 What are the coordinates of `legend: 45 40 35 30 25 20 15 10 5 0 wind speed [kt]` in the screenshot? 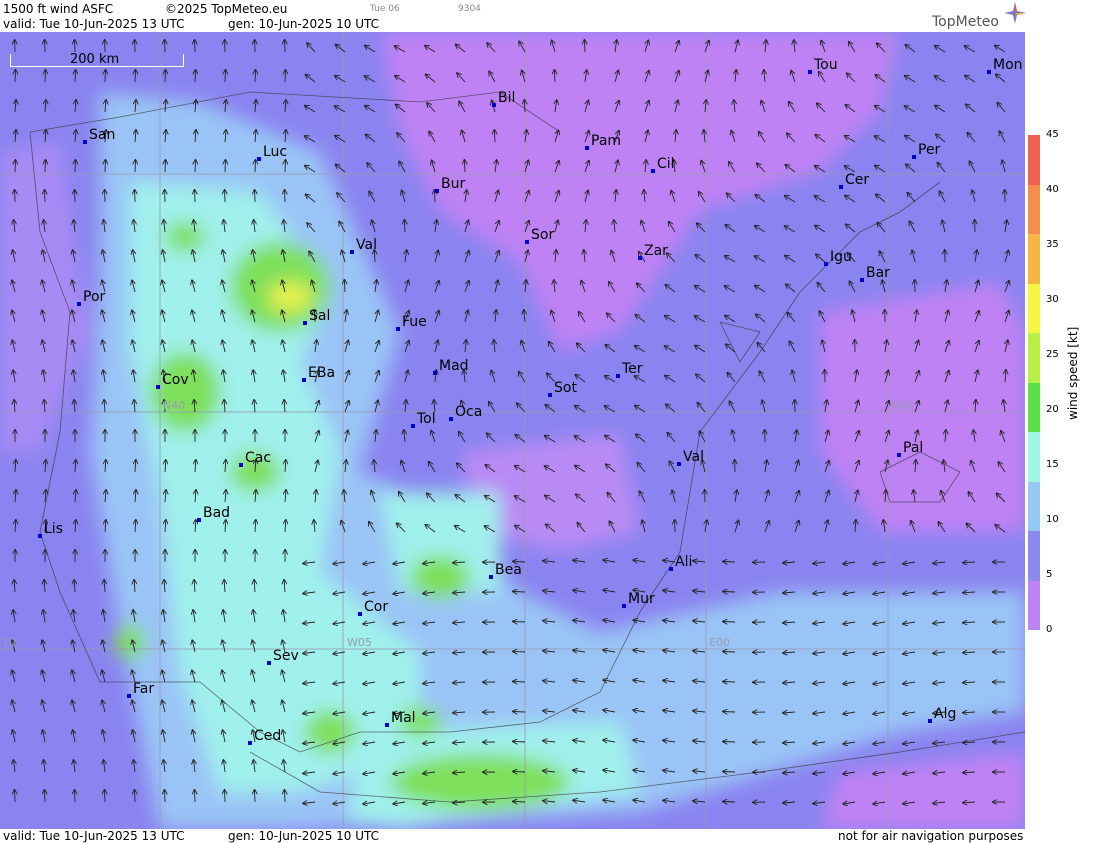 It's located at (1071, 421).